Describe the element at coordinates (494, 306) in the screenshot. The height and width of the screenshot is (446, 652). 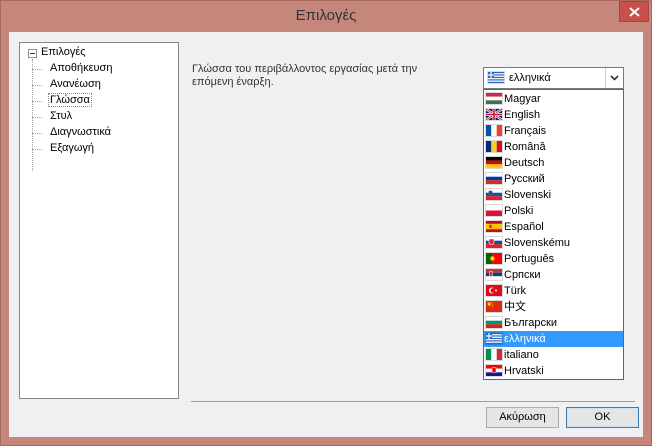
I see `flag-china-icon` at that location.